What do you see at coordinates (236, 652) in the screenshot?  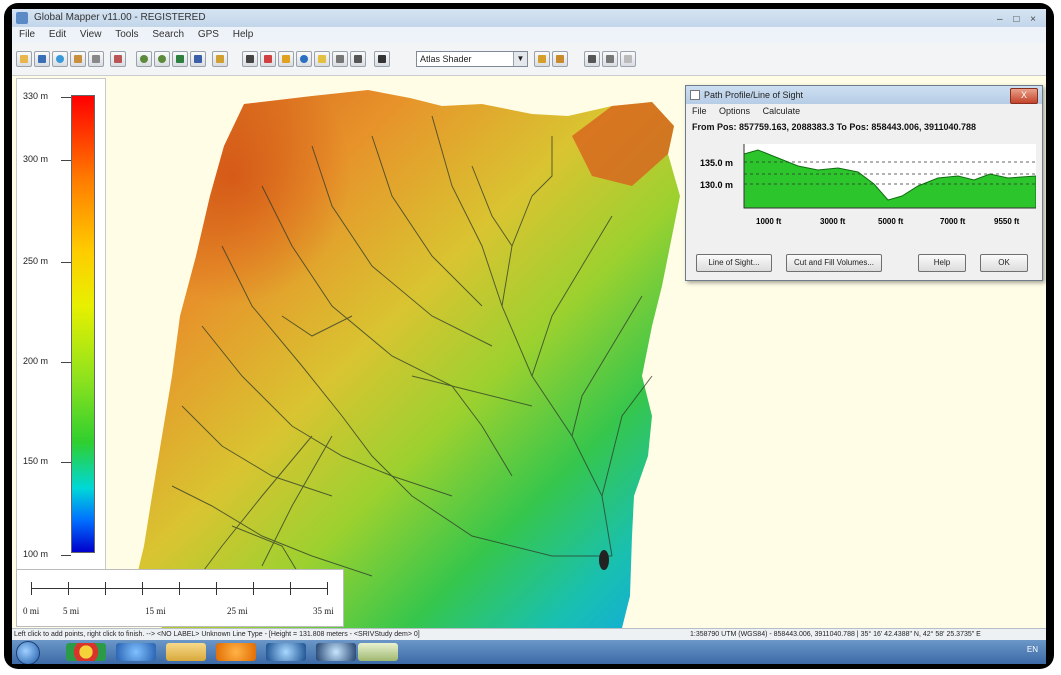 I see `media-player-icon` at bounding box center [236, 652].